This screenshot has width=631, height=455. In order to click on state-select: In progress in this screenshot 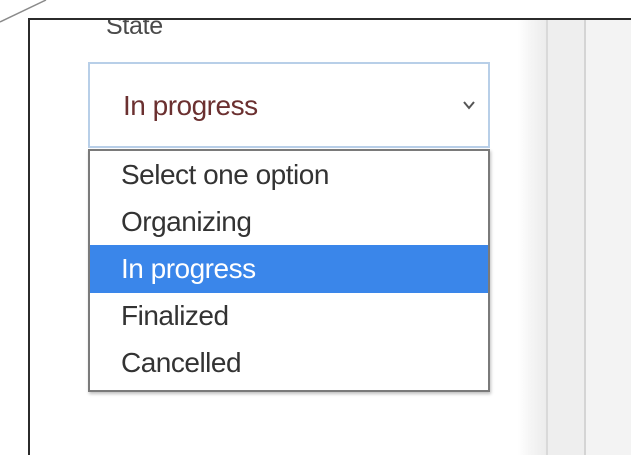, I will do `click(289, 105)`.